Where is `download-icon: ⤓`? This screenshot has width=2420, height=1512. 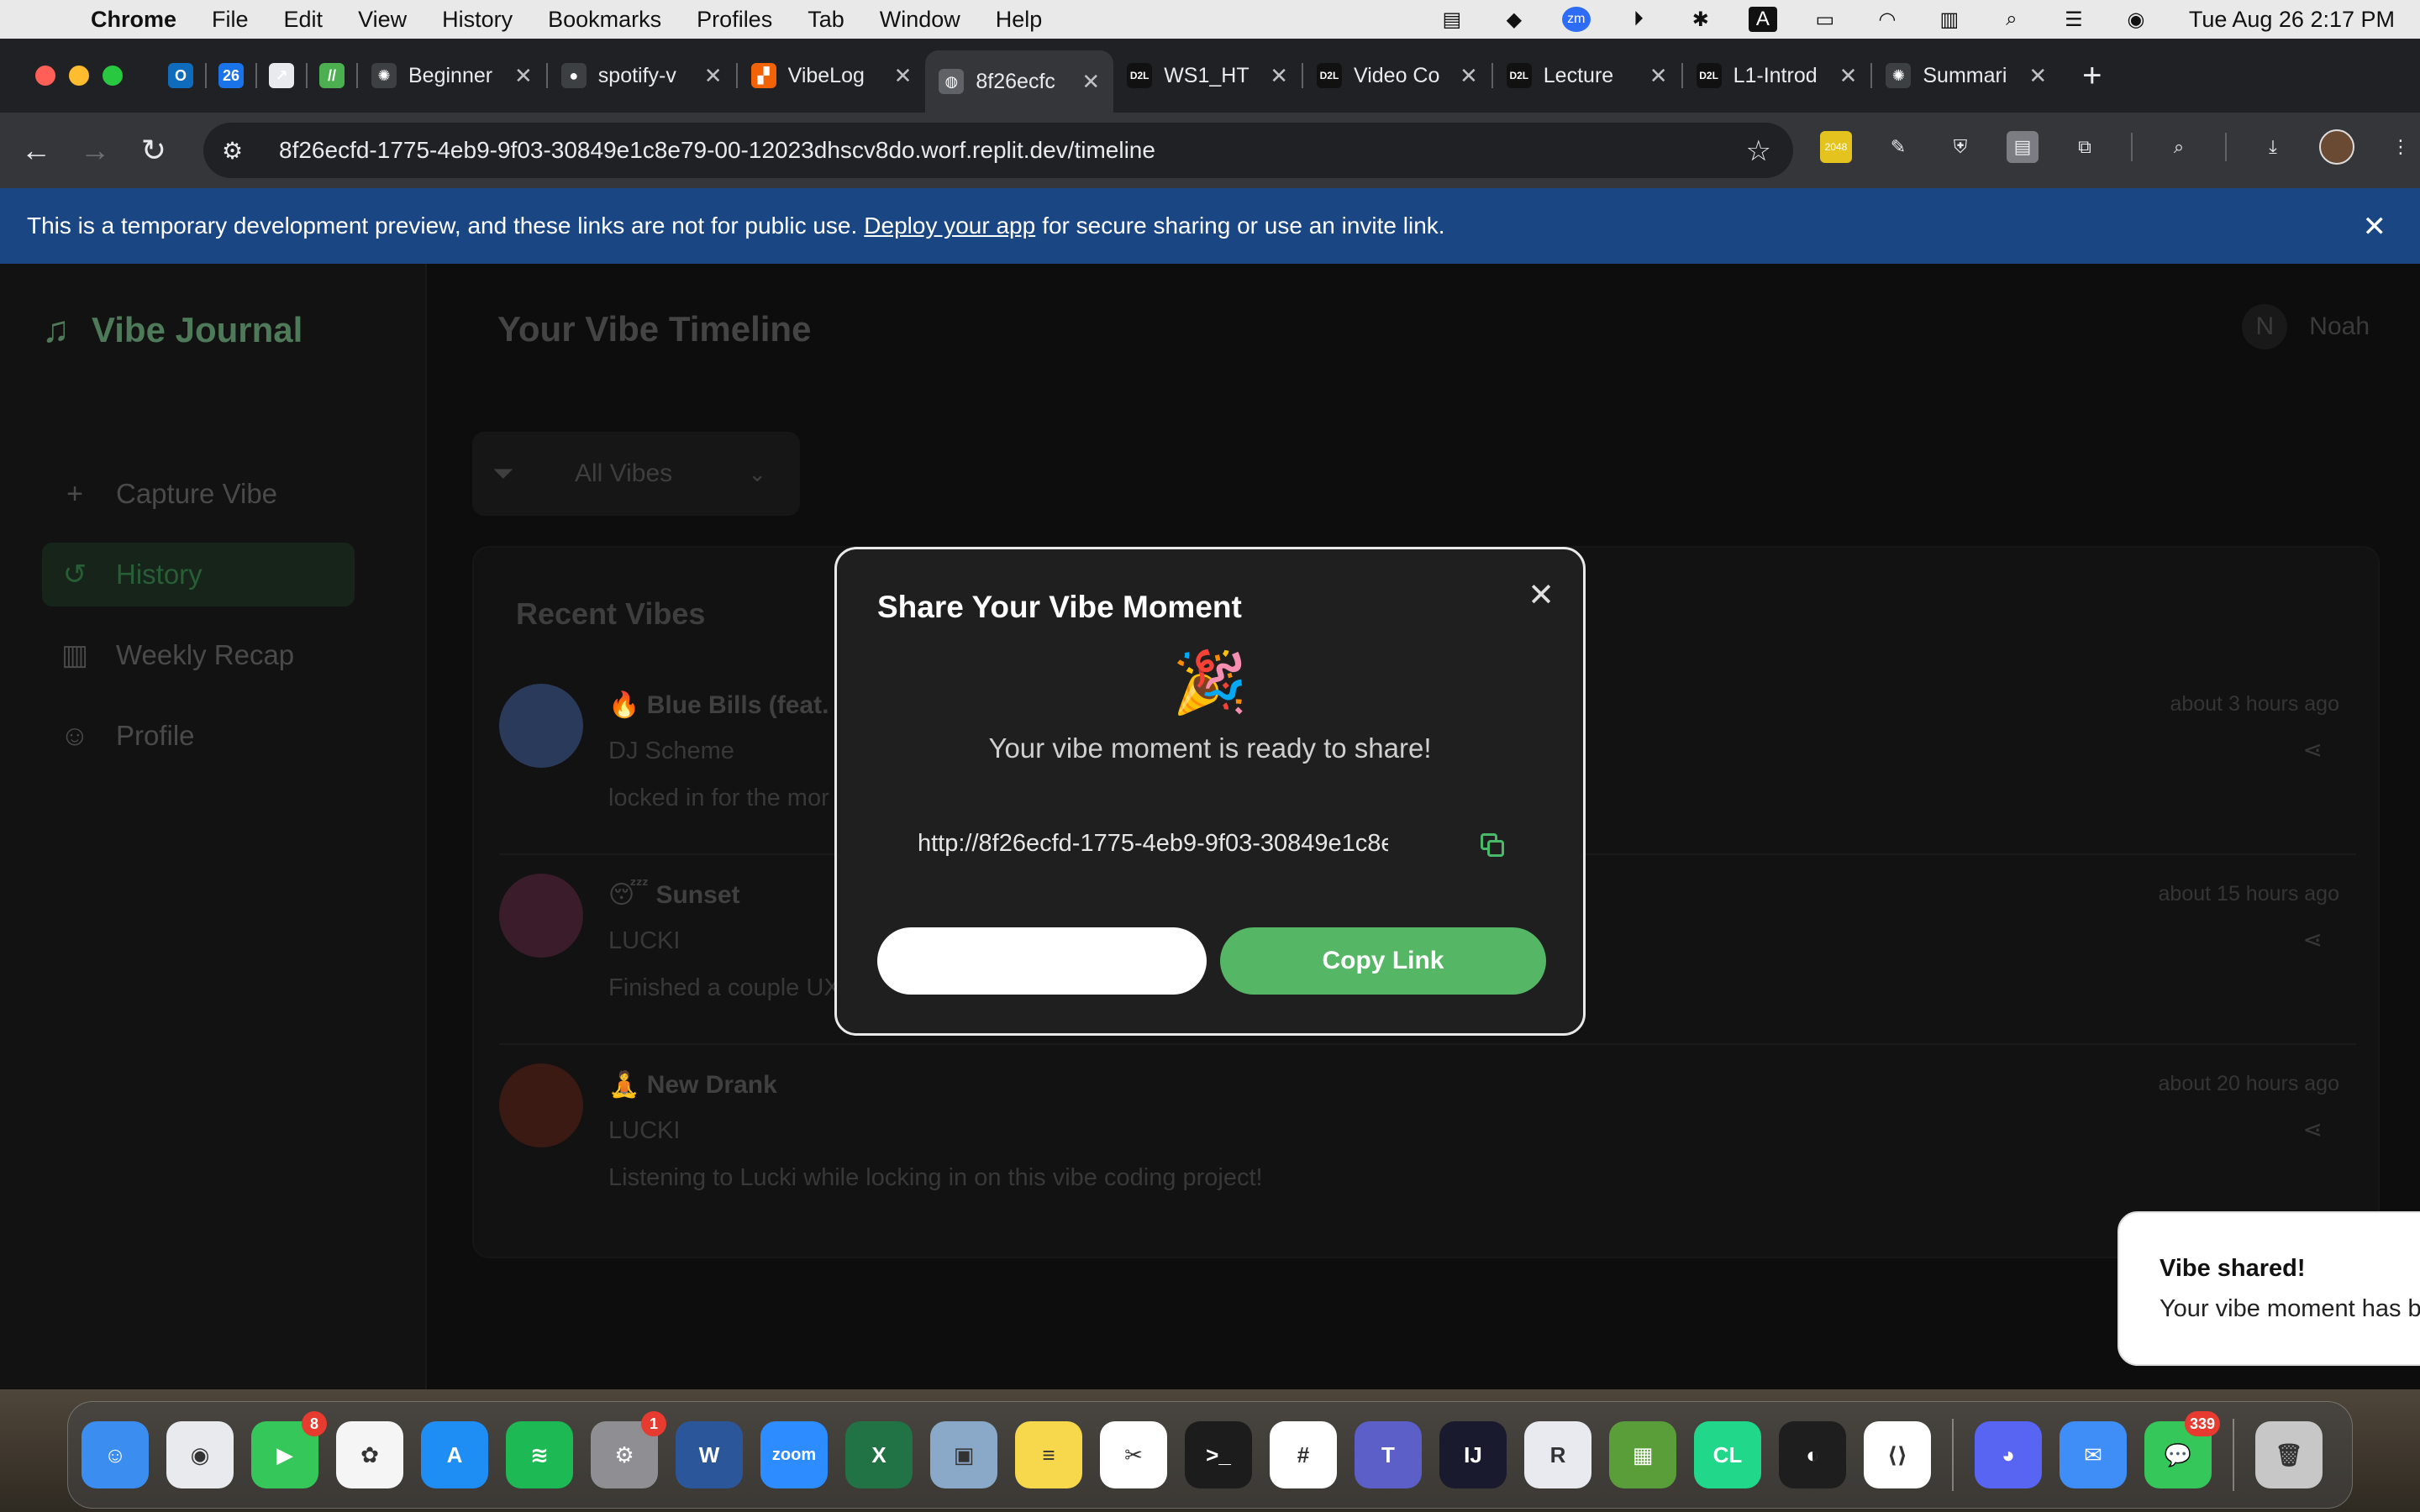
download-icon: ⤓ is located at coordinates (2273, 147).